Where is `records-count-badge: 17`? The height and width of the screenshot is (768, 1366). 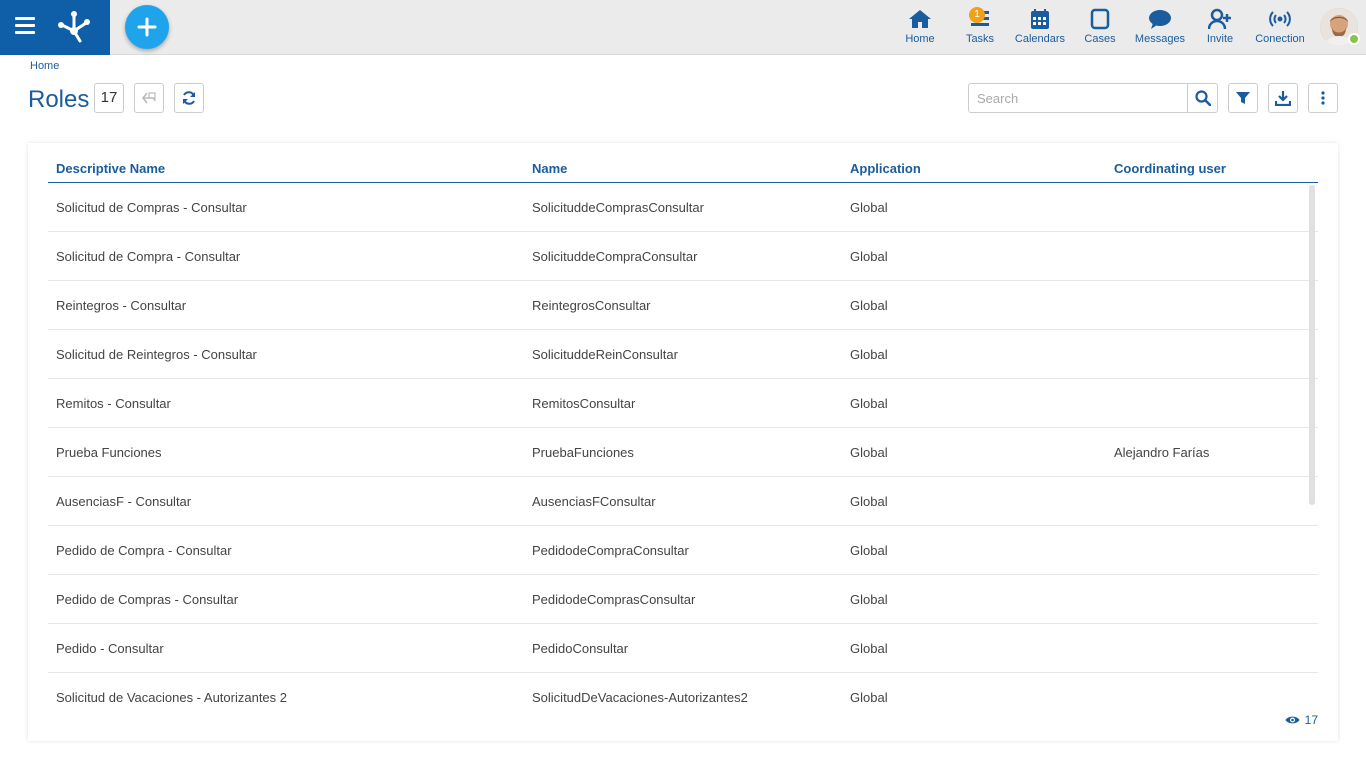 records-count-badge: 17 is located at coordinates (109, 98).